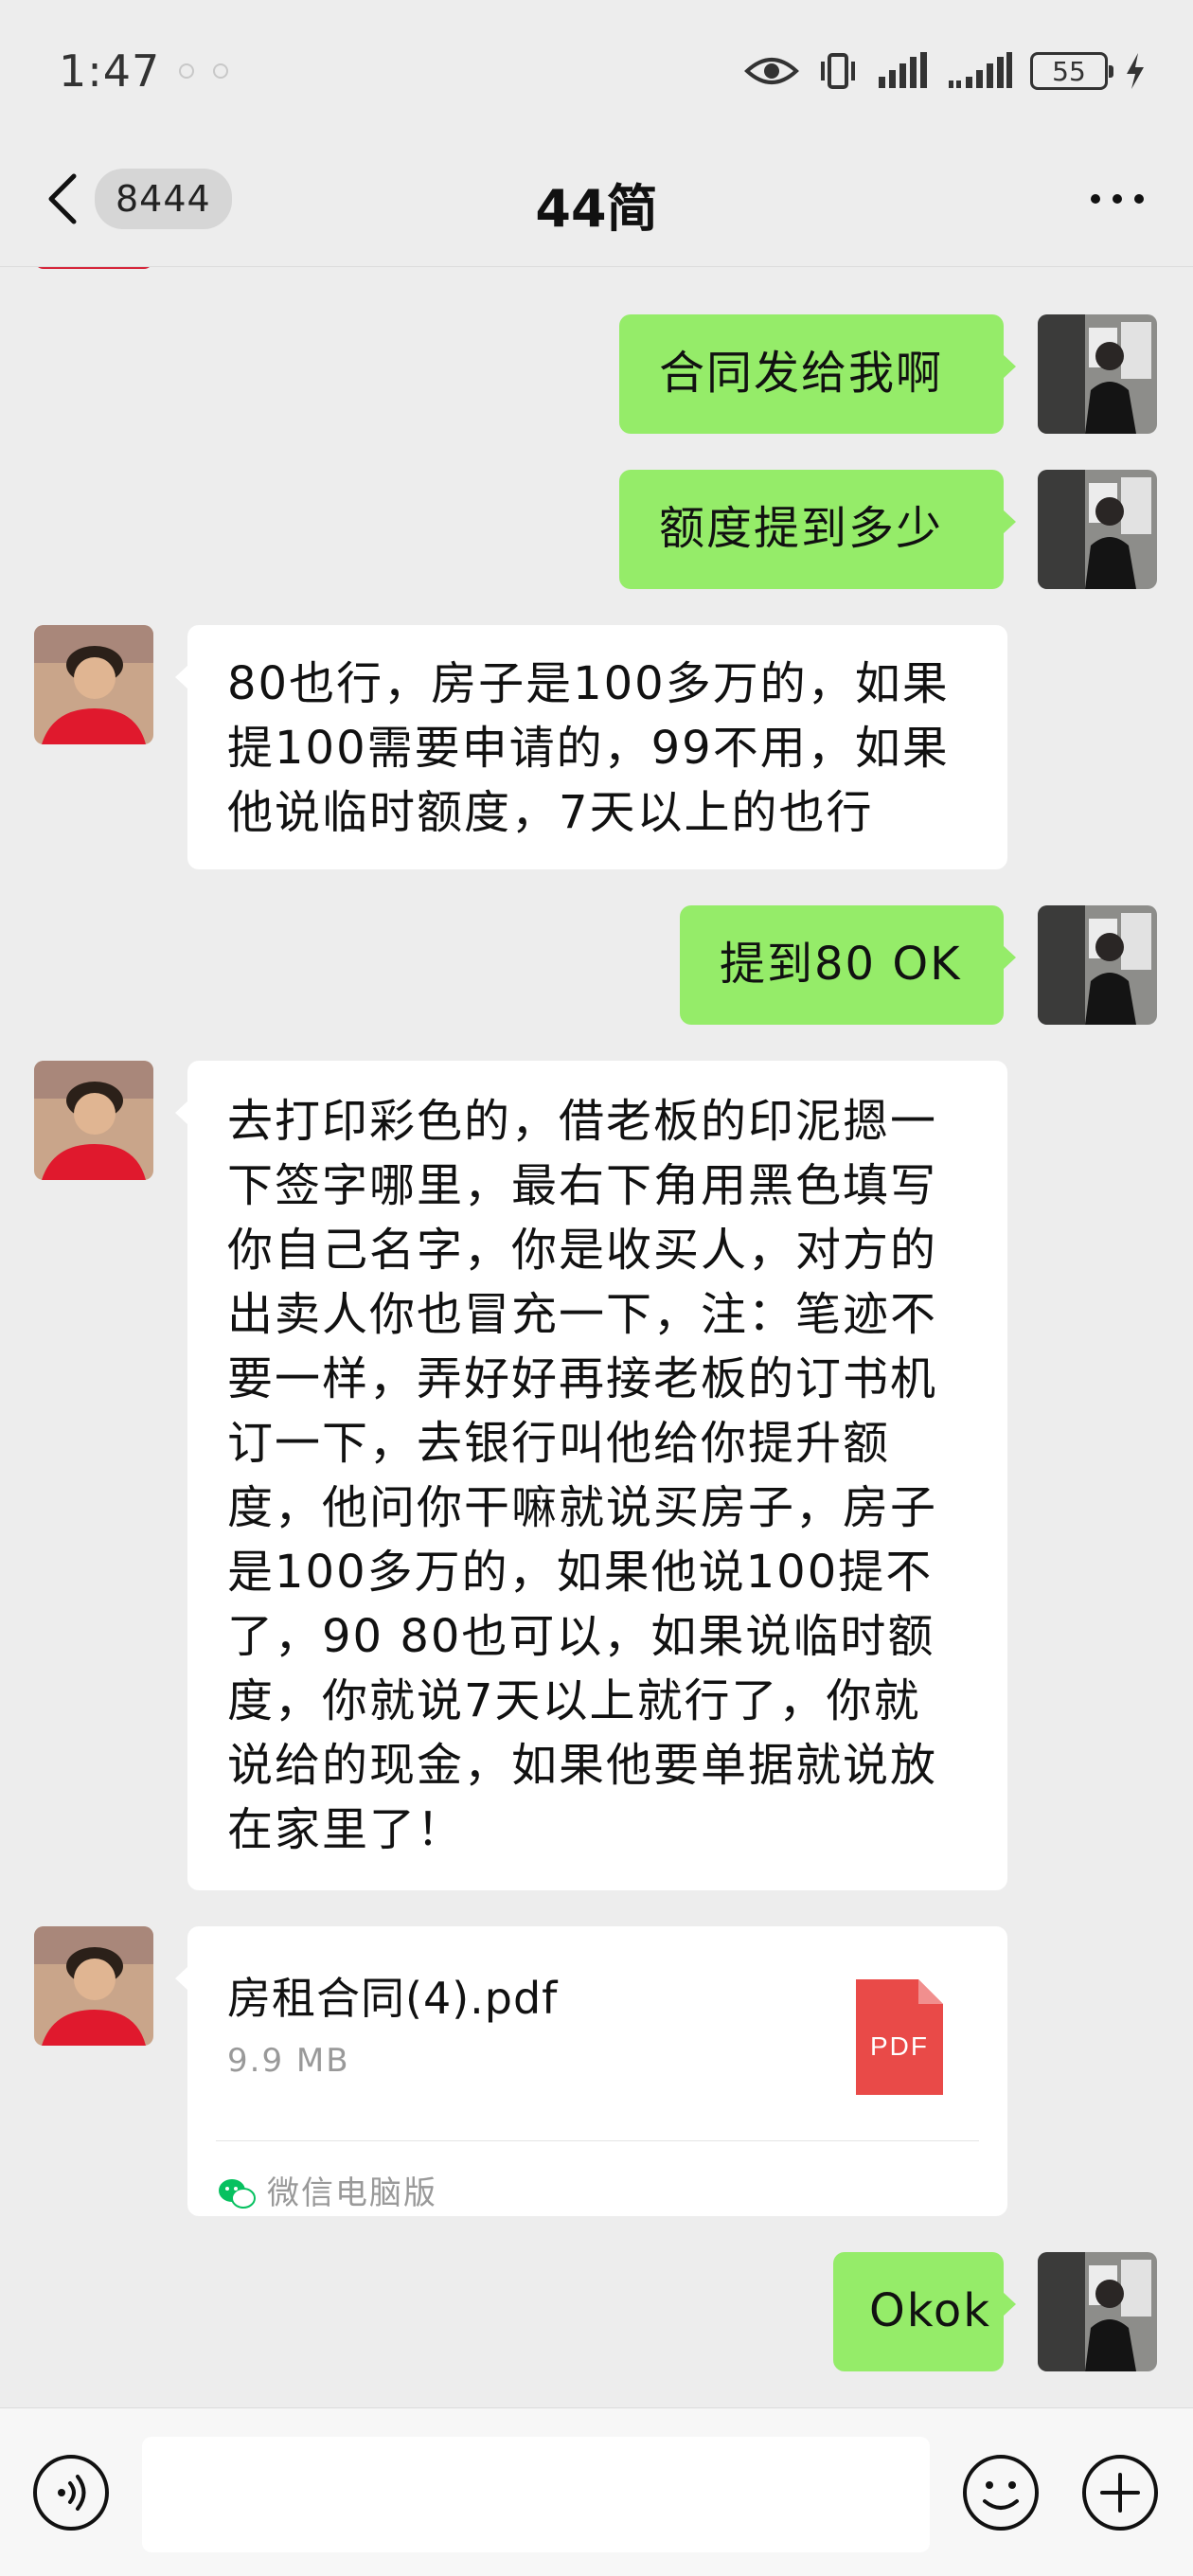 This screenshot has width=1193, height=2576. Describe the element at coordinates (559, 1443) in the screenshot. I see `message-line: 订一下，去银行叫他给你提升额` at that location.